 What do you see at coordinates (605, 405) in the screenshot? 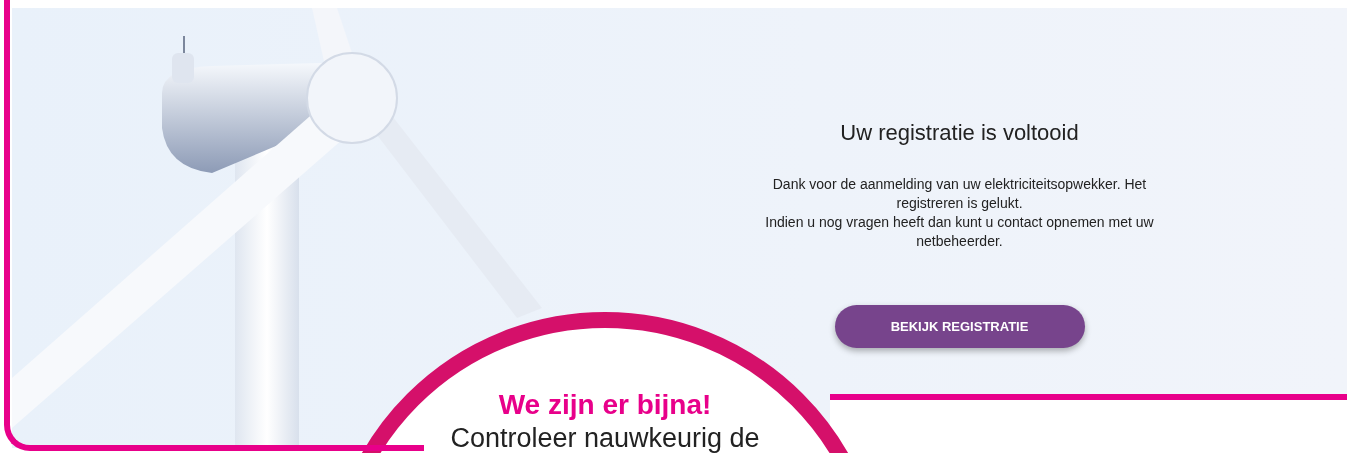
I see `callout-heading: We zijn er bijna!` at bounding box center [605, 405].